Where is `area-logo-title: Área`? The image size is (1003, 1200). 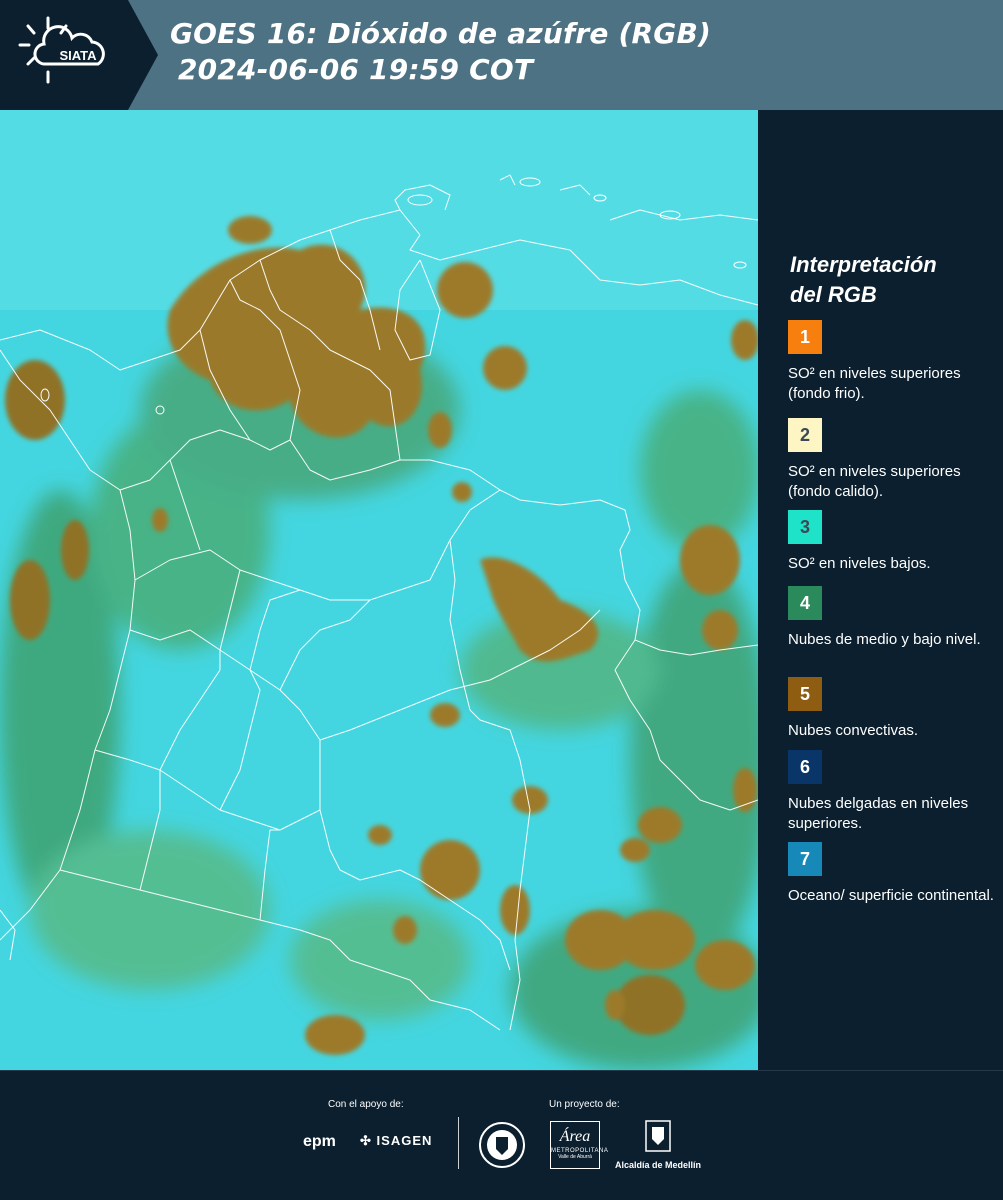
area-logo-title: Área is located at coordinates (575, 1136).